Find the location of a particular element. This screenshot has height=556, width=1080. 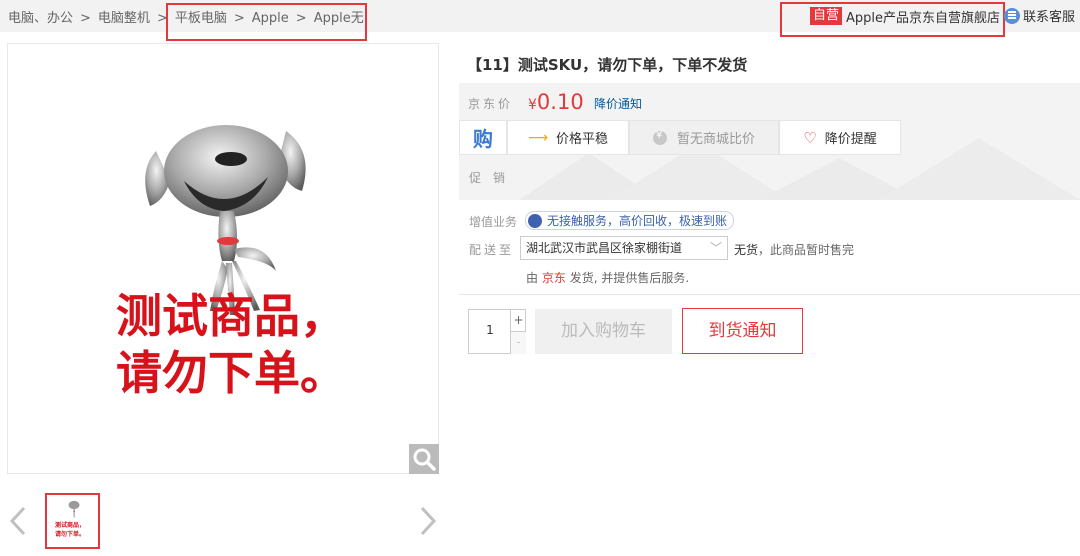

price-panel: 京东价 ¥0.10 降价通知 购 ⟶ 价格平稳 暂无商城比价 ♡ 降价提醒 促销 is located at coordinates (769, 141).